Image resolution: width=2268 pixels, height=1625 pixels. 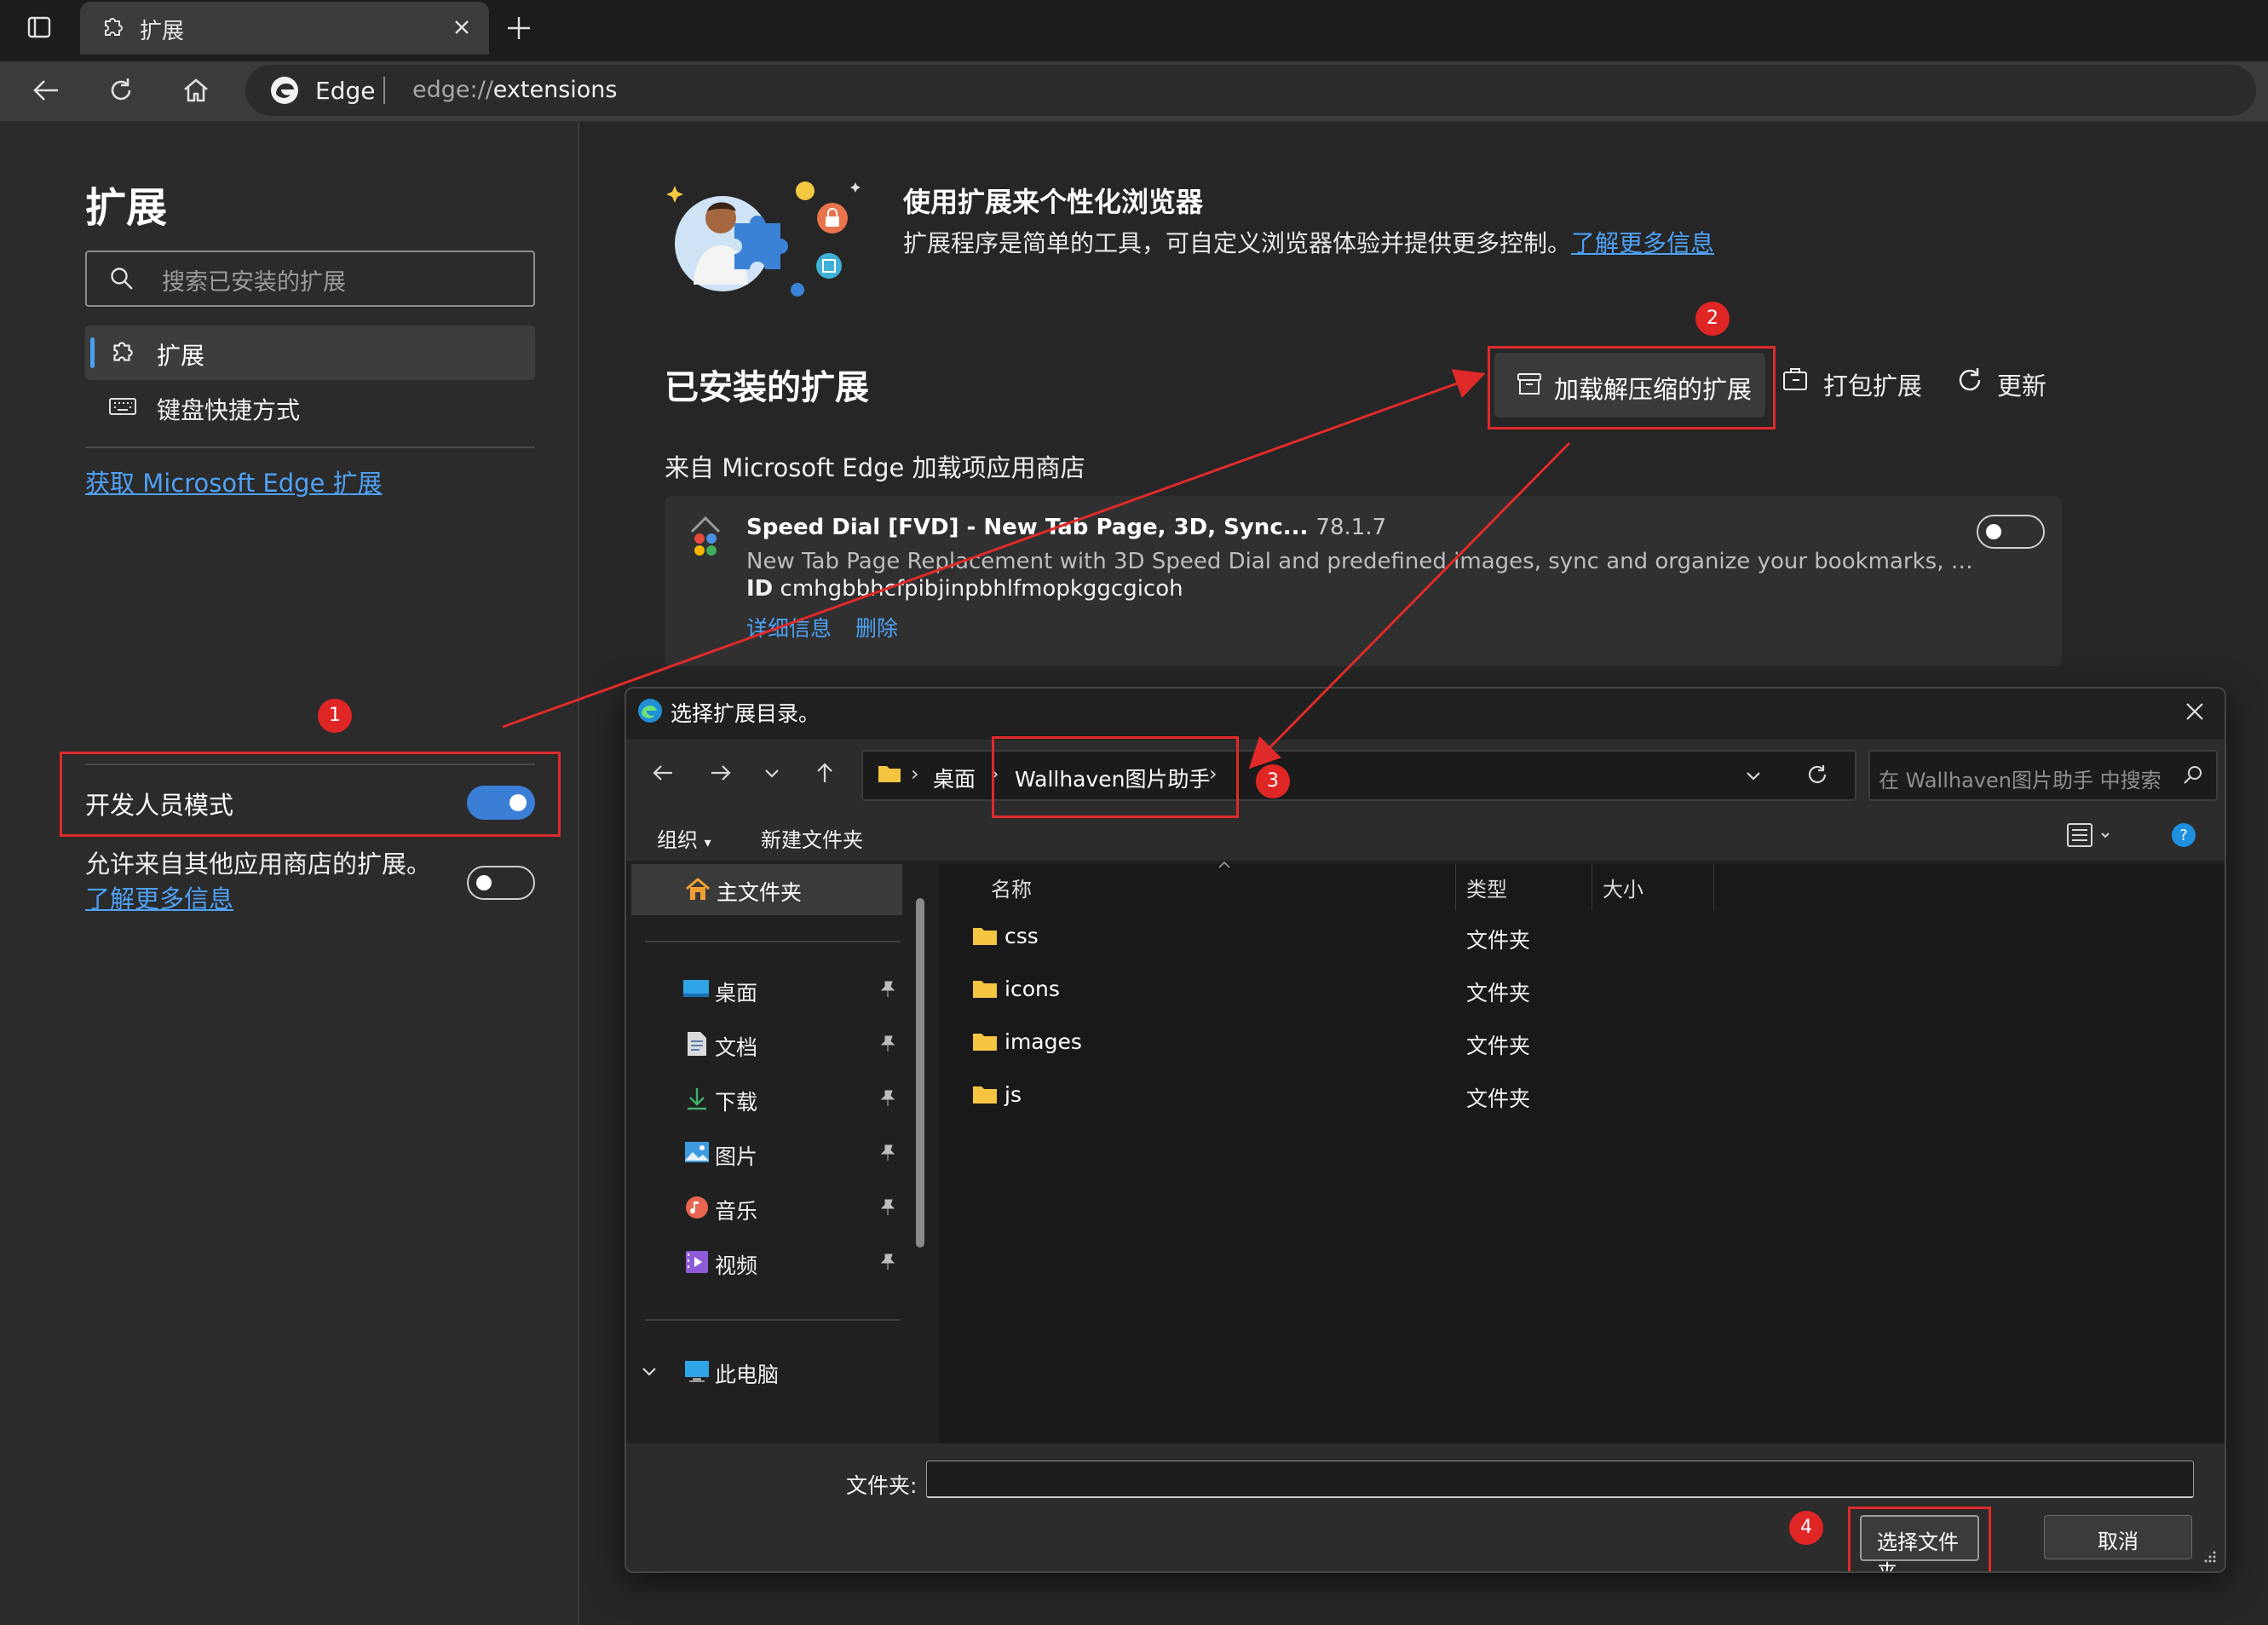 What do you see at coordinates (1529, 385) in the screenshot?
I see `archive-icon` at bounding box center [1529, 385].